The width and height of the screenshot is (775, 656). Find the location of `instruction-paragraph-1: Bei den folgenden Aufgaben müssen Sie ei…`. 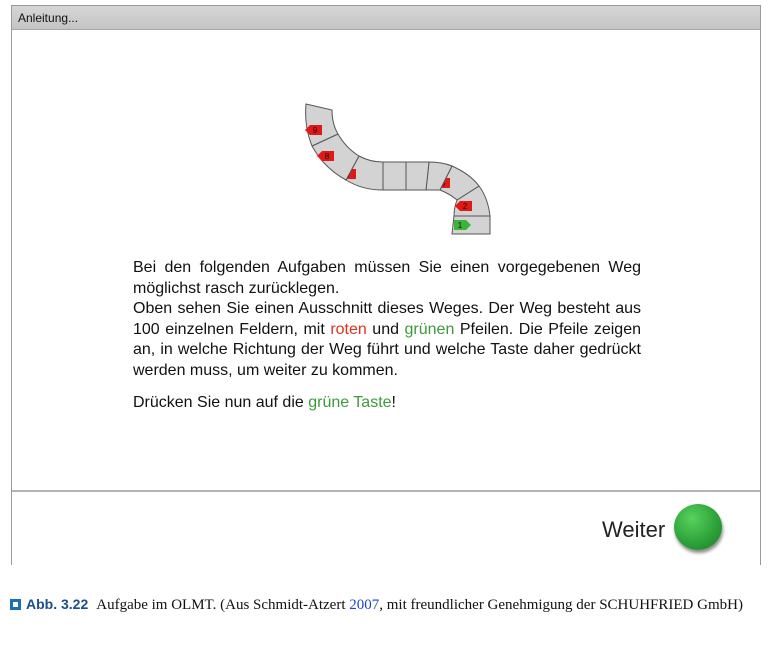

instruction-paragraph-1: Bei den folgenden Aufgaben müssen Sie ei… is located at coordinates (387, 278).